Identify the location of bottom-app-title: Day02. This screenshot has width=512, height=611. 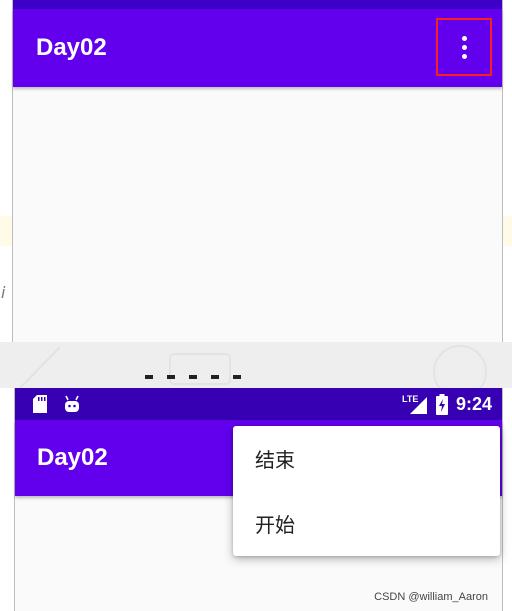
(72, 457).